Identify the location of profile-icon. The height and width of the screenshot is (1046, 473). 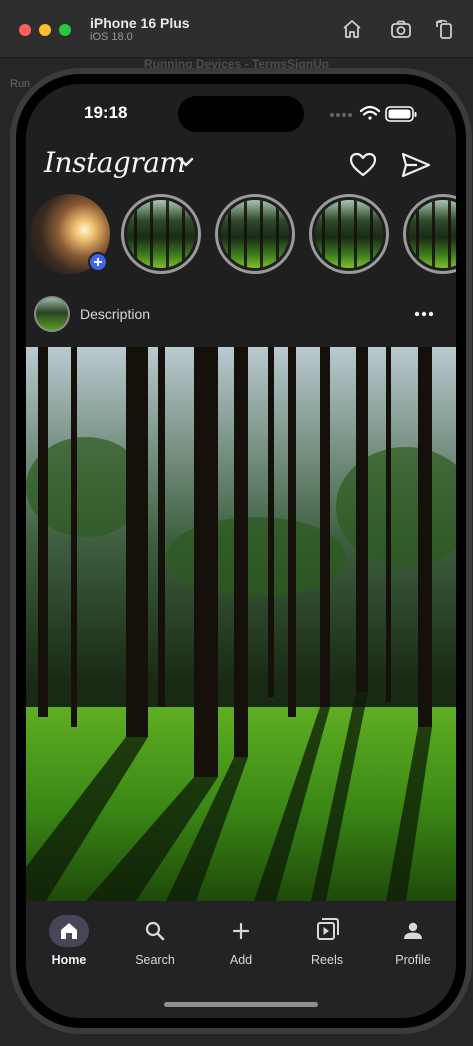
(413, 931).